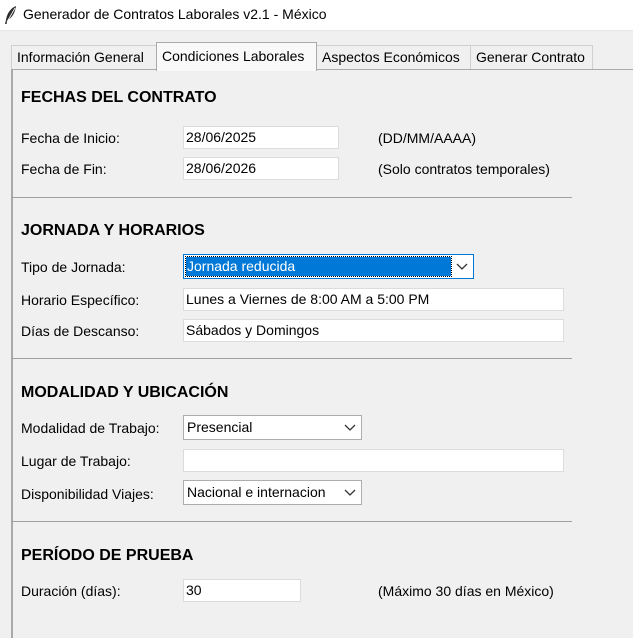  I want to click on modalidad-dropdown: Presencial, so click(272, 427).